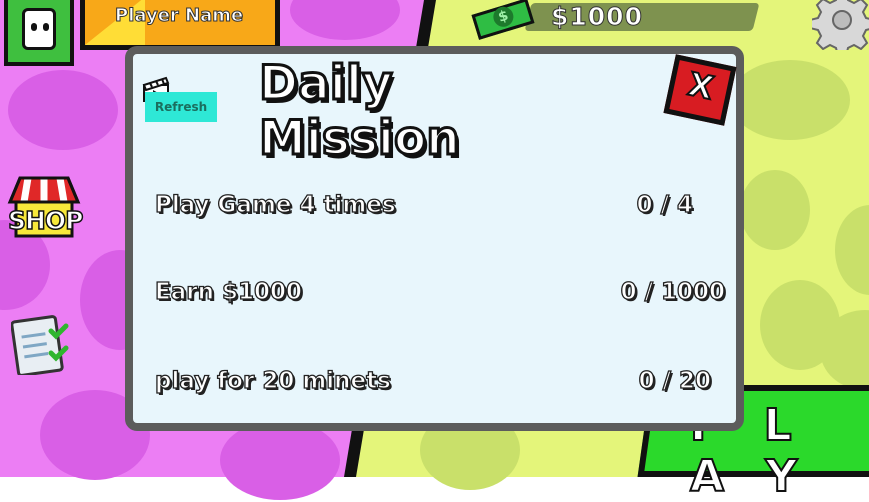 Image resolution: width=869 pixels, height=502 pixels. I want to click on player-name: Player Name, so click(179, 16).